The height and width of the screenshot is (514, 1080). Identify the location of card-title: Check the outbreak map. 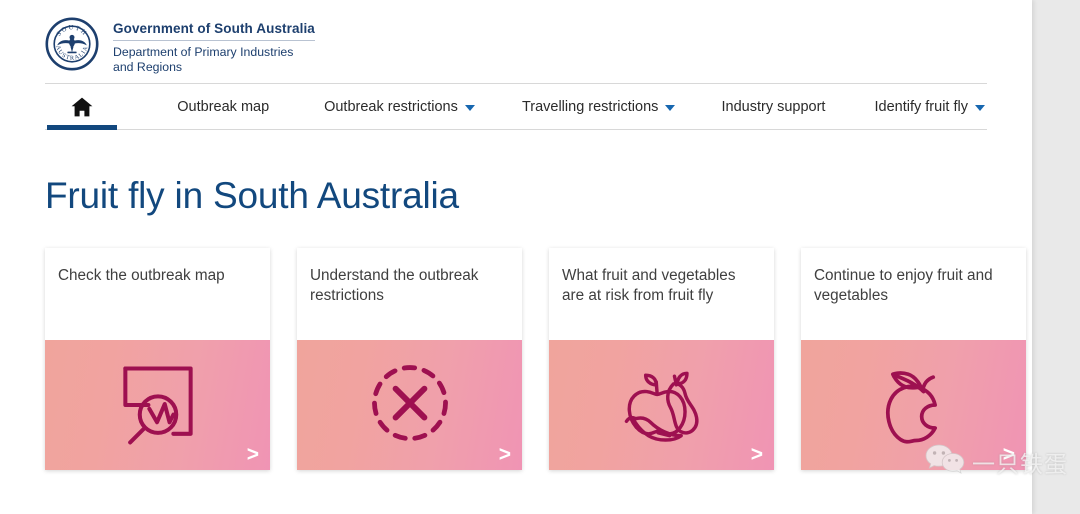
(141, 275).